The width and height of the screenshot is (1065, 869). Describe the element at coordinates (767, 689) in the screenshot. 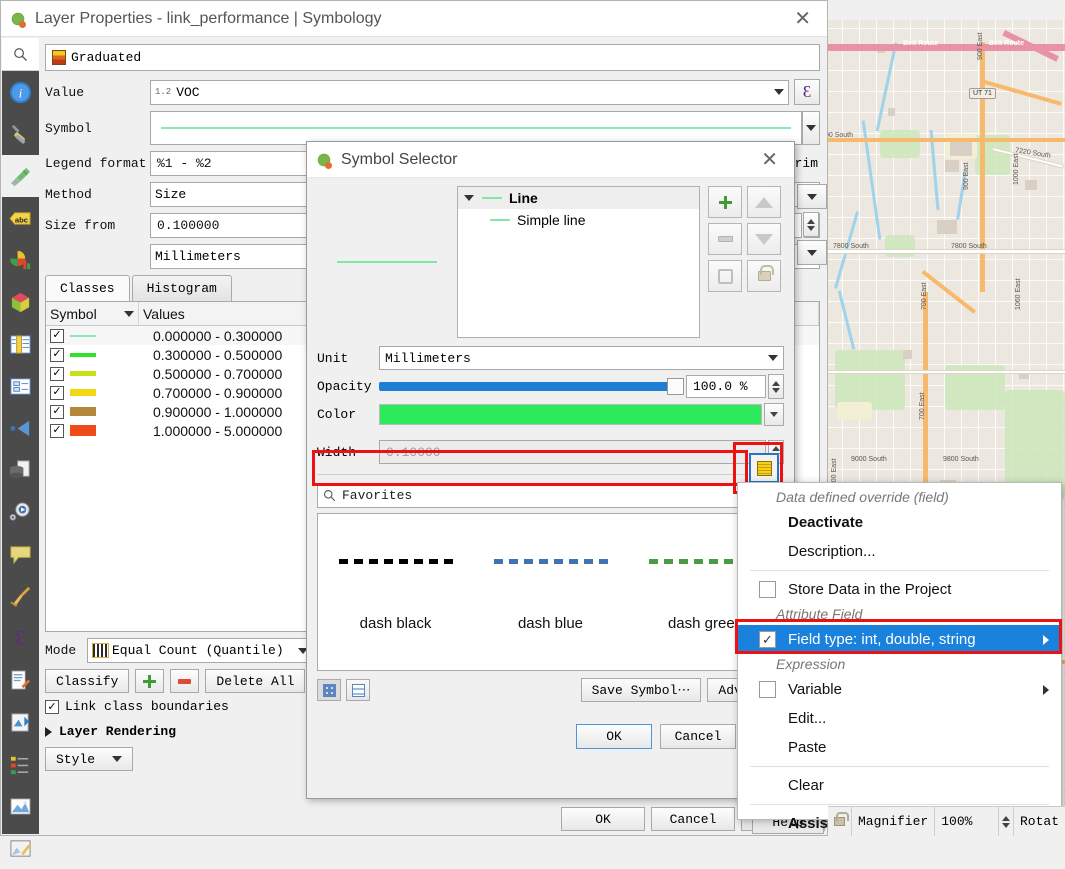

I see `variable-checkbox` at that location.